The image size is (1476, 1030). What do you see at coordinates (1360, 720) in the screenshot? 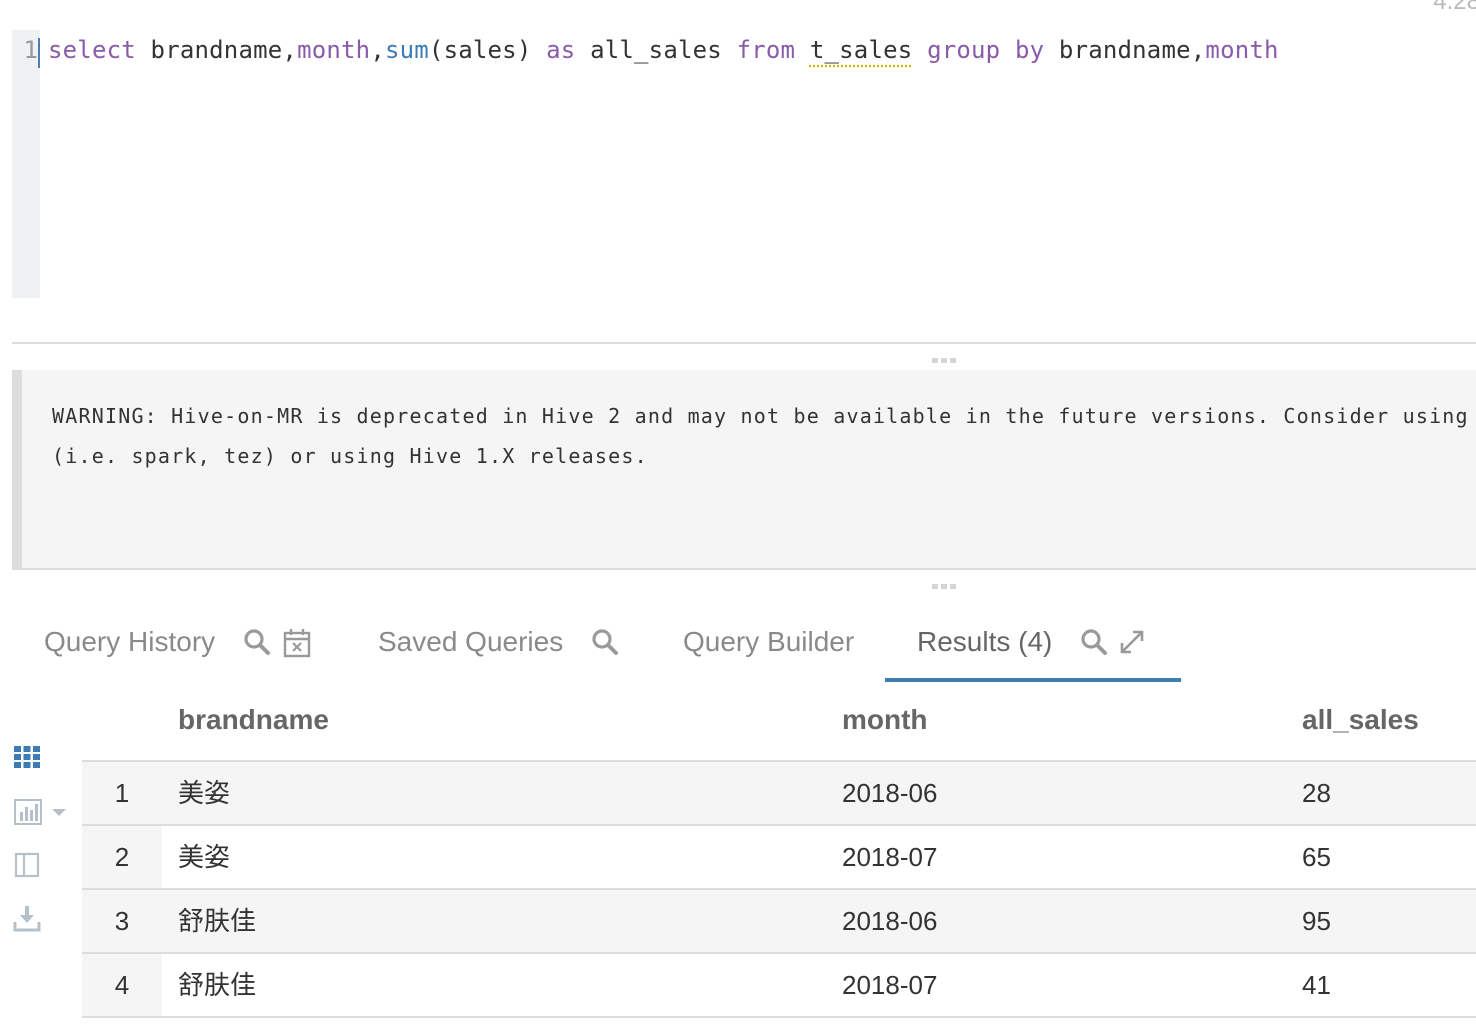
I see `column-header-all-sales: all_sales` at bounding box center [1360, 720].